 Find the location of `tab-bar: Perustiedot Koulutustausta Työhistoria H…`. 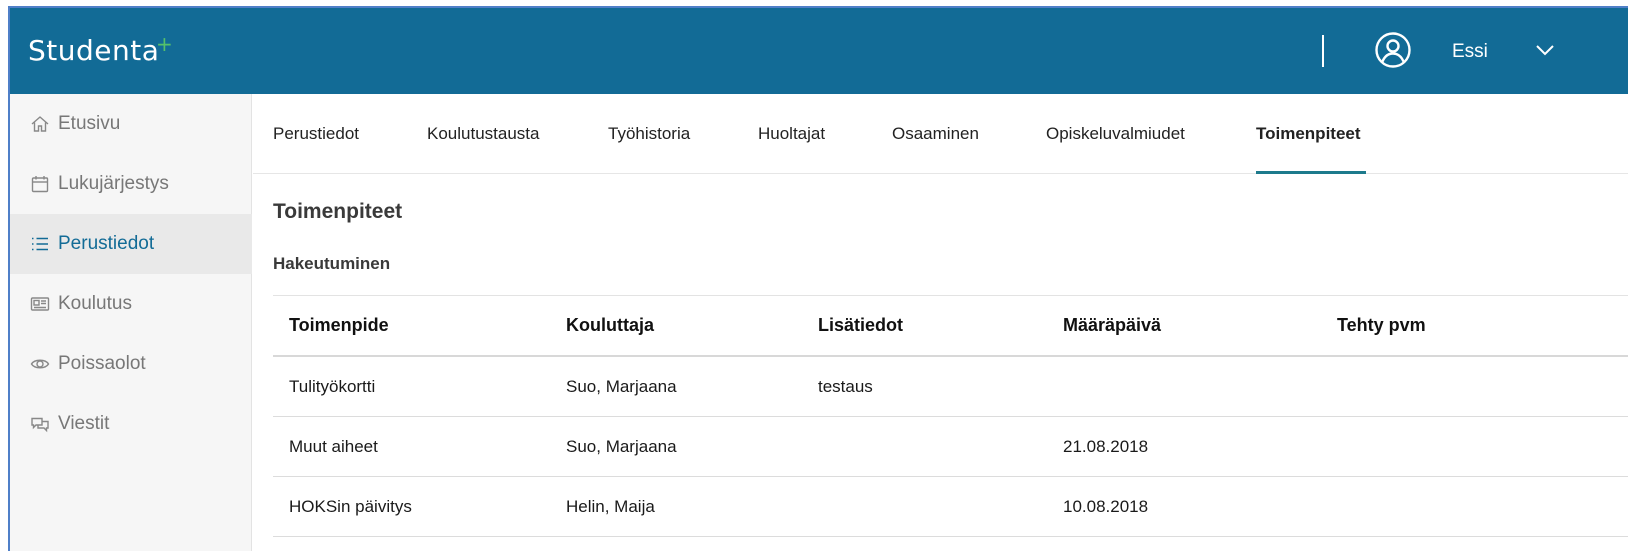

tab-bar: Perustiedot Koulutustausta Työhistoria H… is located at coordinates (940, 134).